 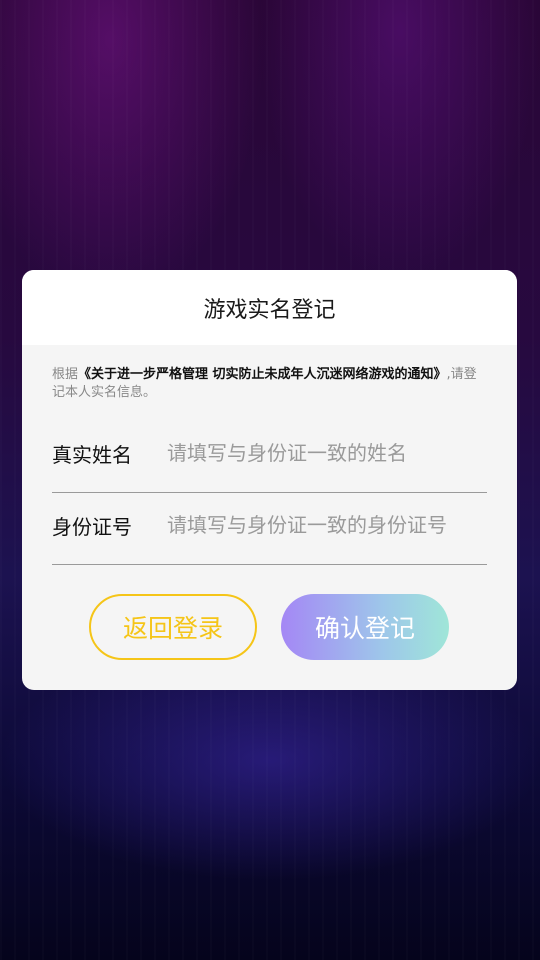 I want to click on id-field-row: 身份证号, so click(x=269, y=525).